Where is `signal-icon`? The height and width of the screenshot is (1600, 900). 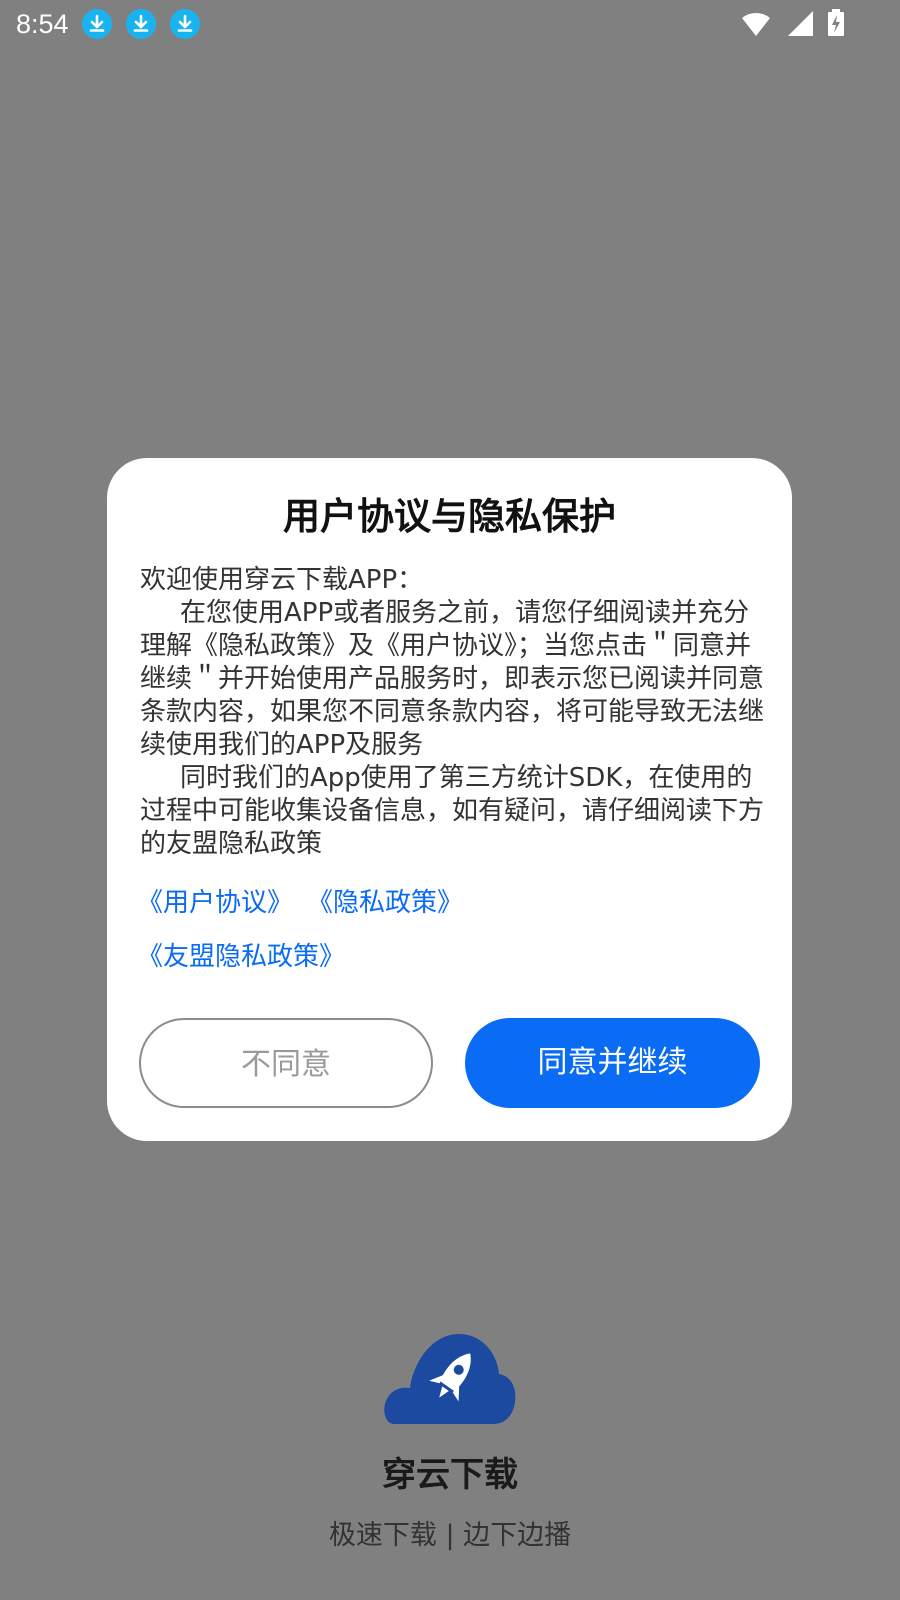
signal-icon is located at coordinates (800, 23).